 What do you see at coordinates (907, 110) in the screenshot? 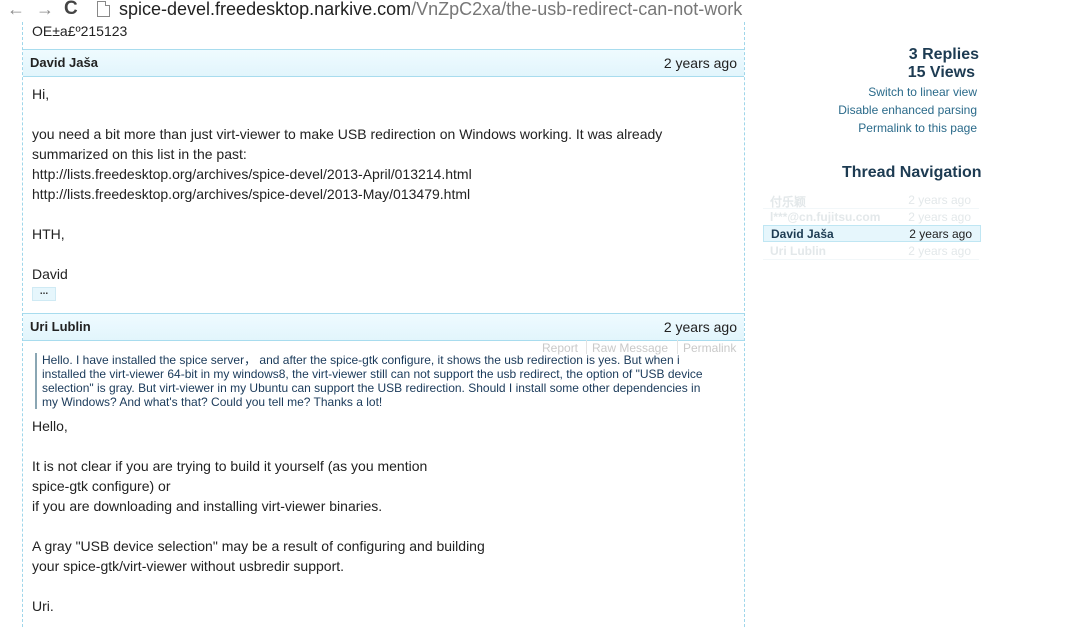
I see `disable-parsing-link: Disable enhanced parsing` at bounding box center [907, 110].